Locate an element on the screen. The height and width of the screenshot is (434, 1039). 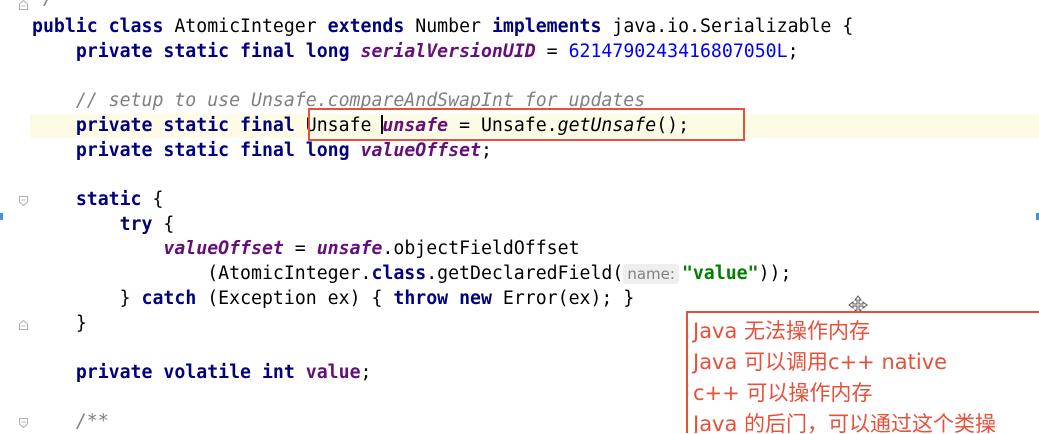
superclass-name: Number is located at coordinates (448, 26).